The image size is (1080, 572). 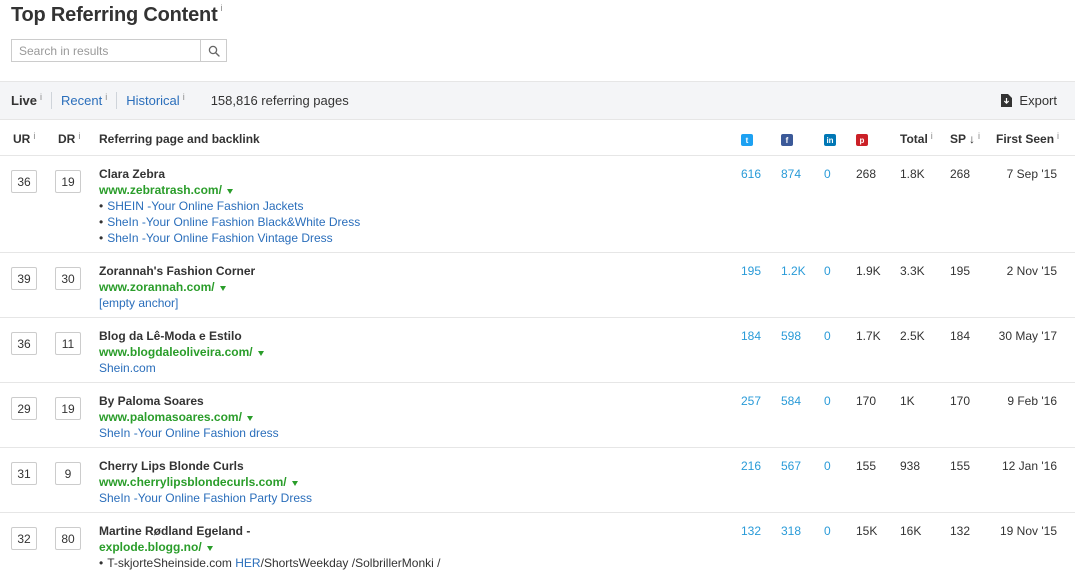 I want to click on backlink-anchor: • SHEIN -Your Online Fashion Jackets, so click(x=409, y=206).